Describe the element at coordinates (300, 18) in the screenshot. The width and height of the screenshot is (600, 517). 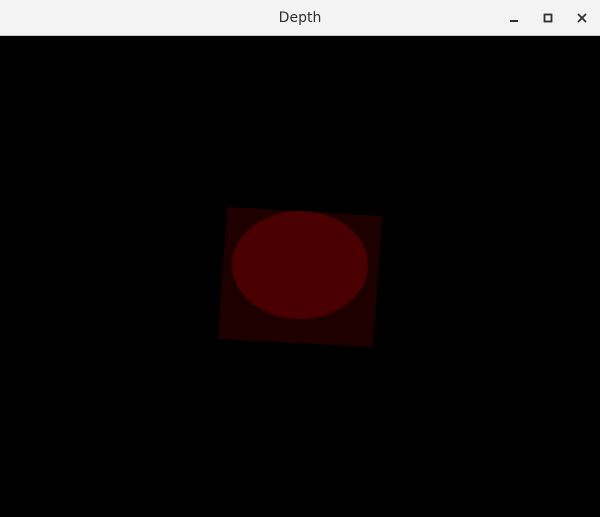
I see `title-bar: Depth` at that location.